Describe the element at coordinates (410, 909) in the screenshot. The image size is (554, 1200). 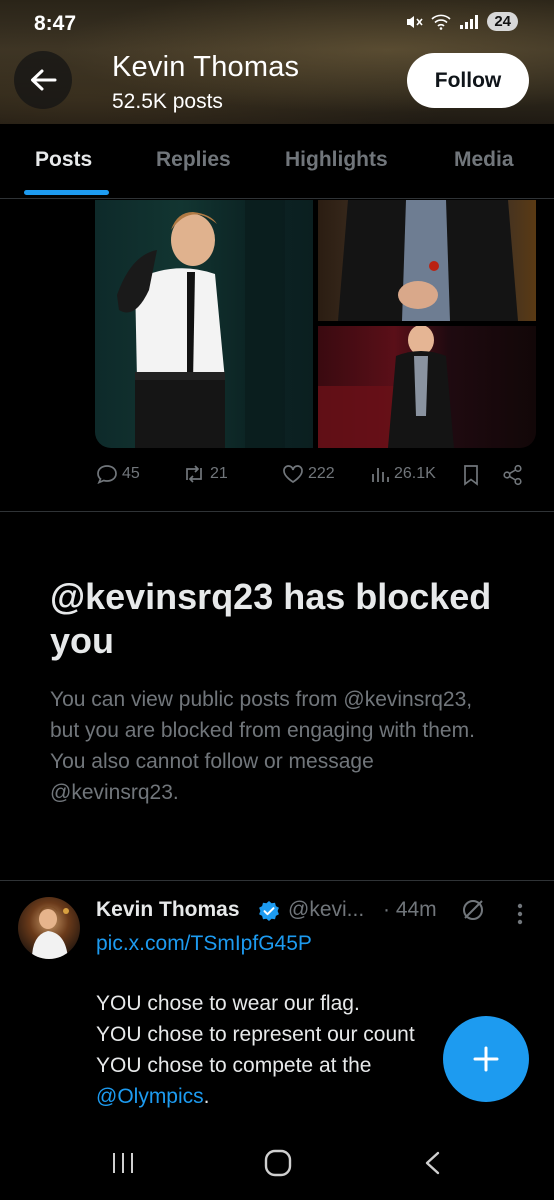
I see `tweet-timestamp: · 44m` at that location.